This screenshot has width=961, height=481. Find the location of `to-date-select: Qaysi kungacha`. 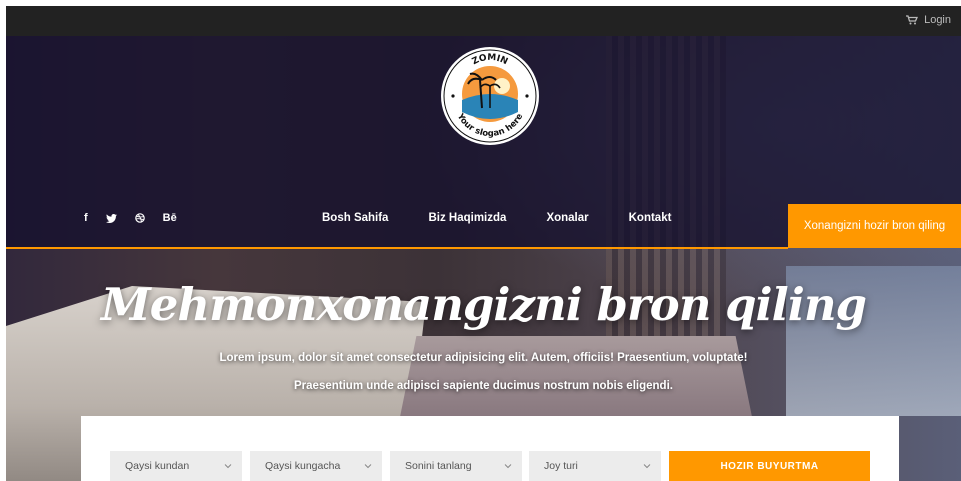

to-date-select: Qaysi kungacha is located at coordinates (316, 466).